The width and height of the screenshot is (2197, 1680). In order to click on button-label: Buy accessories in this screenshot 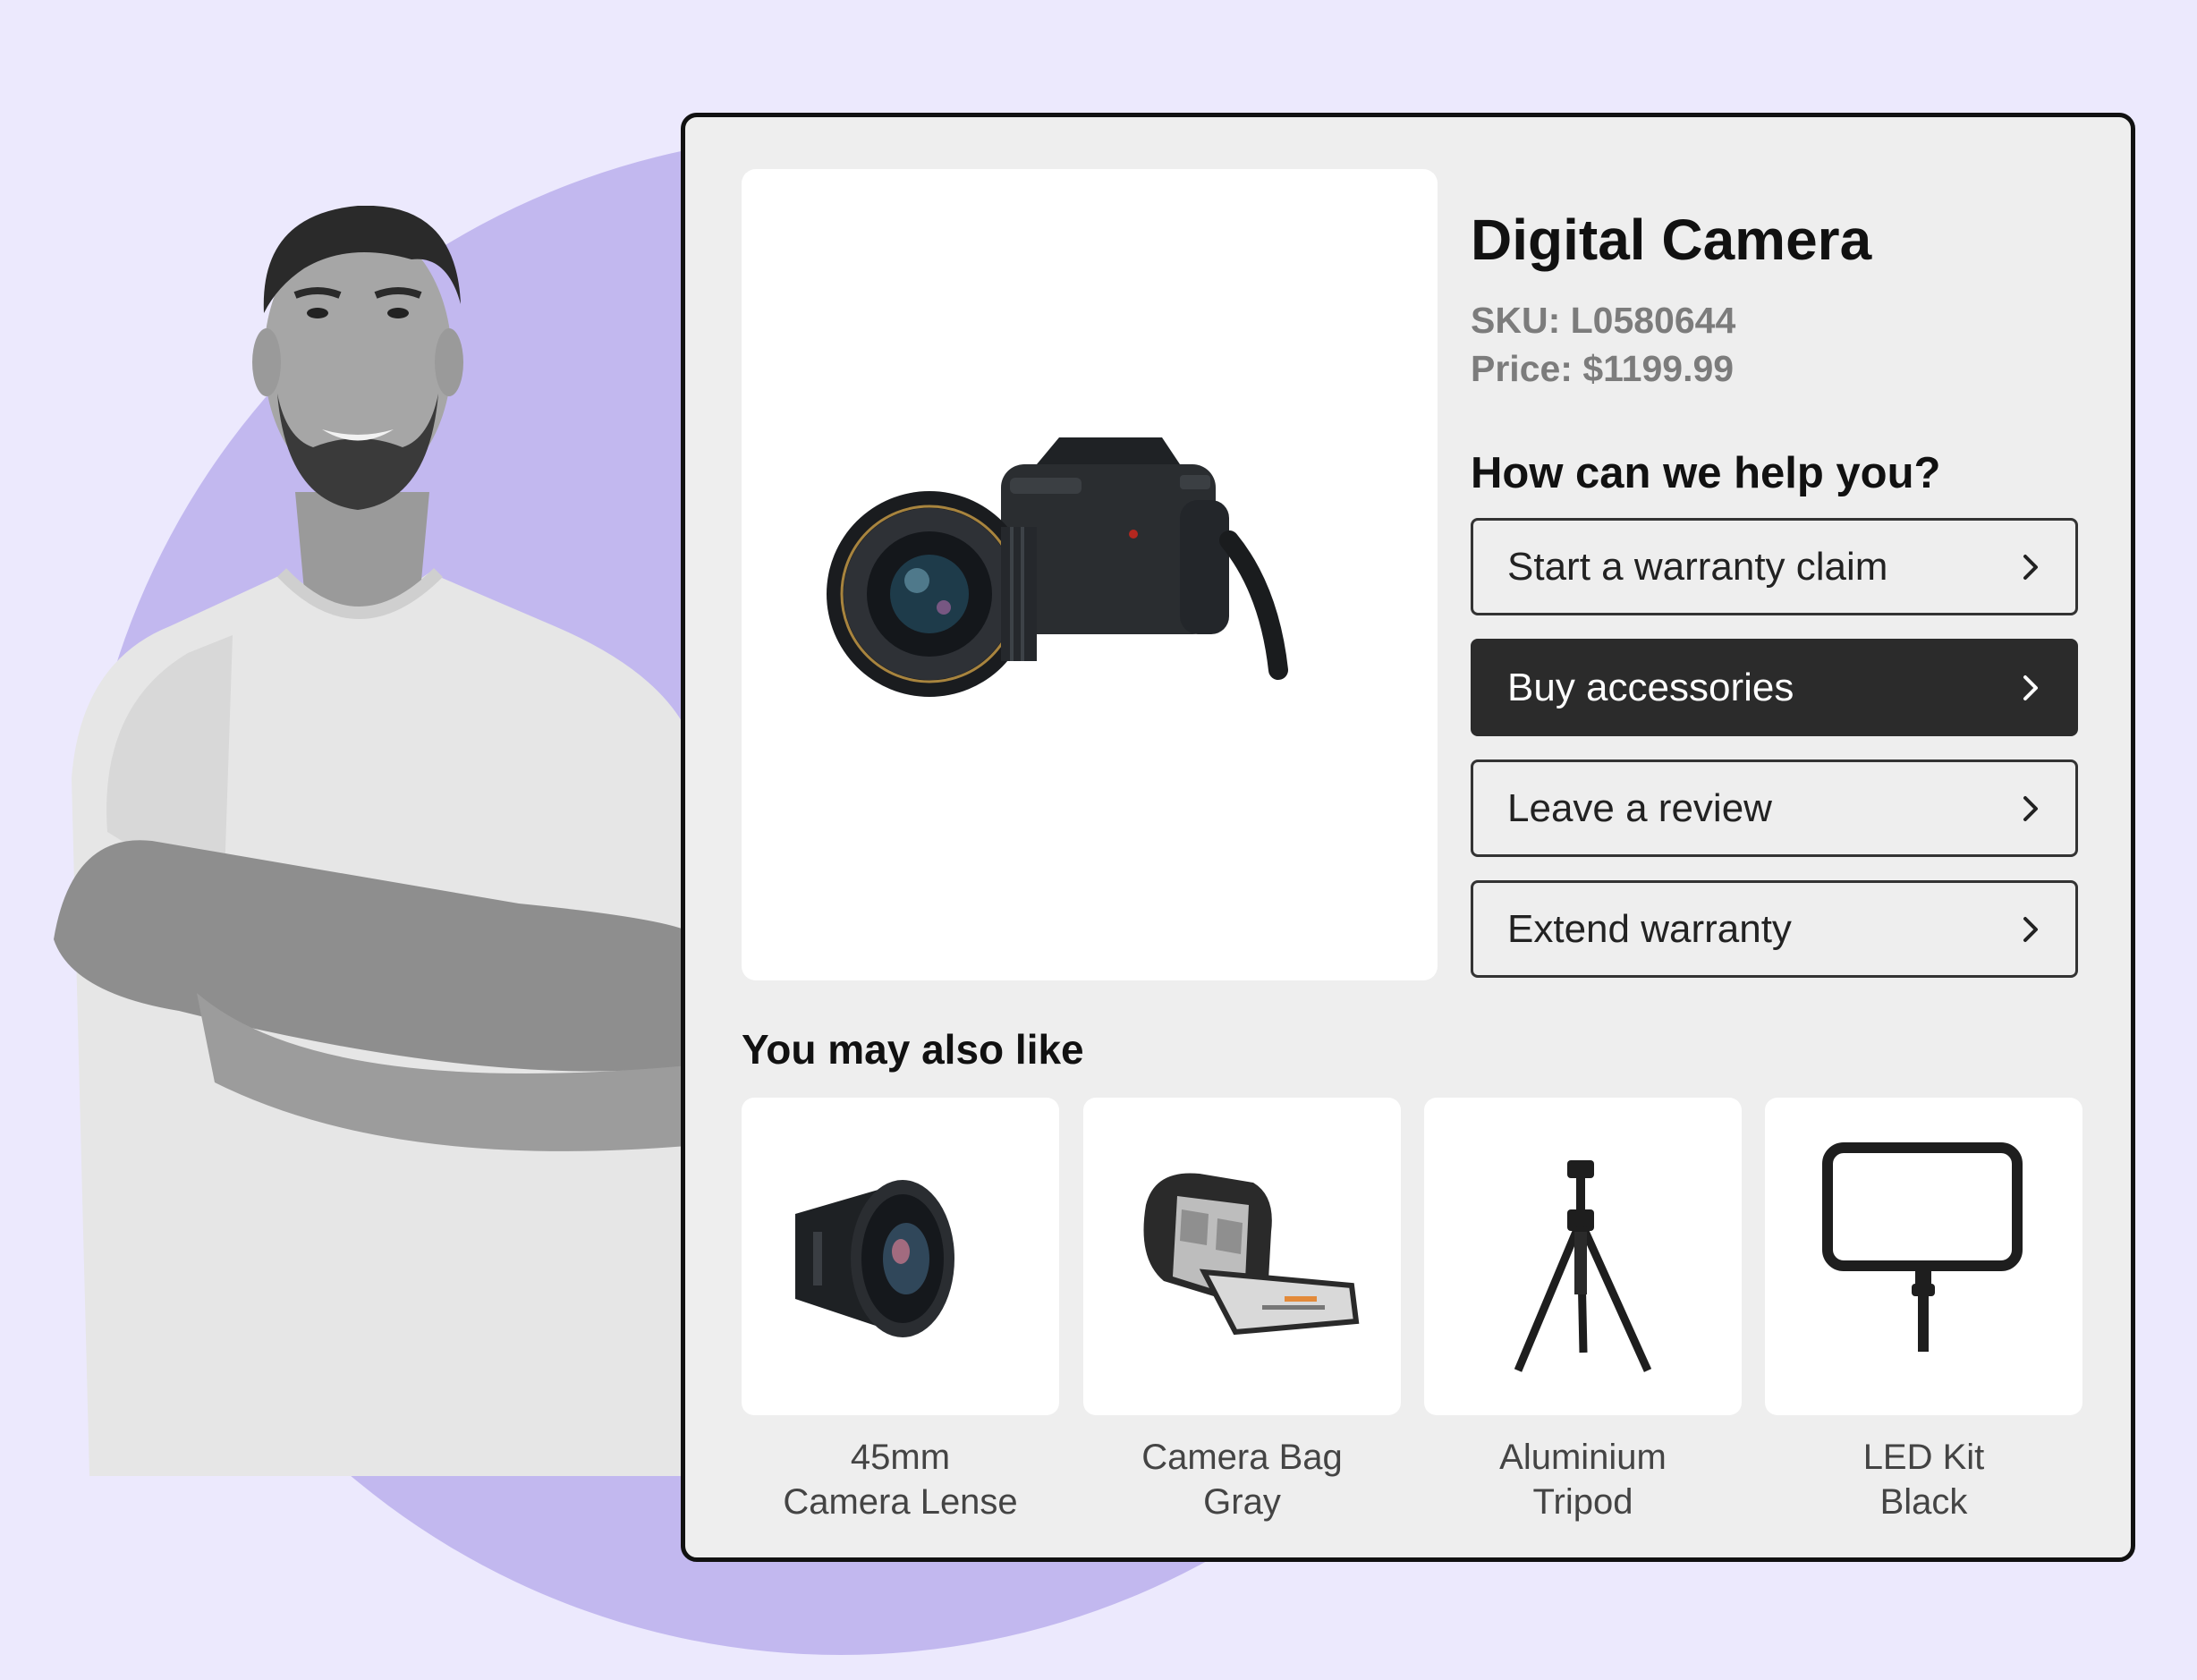, I will do `click(1651, 687)`.